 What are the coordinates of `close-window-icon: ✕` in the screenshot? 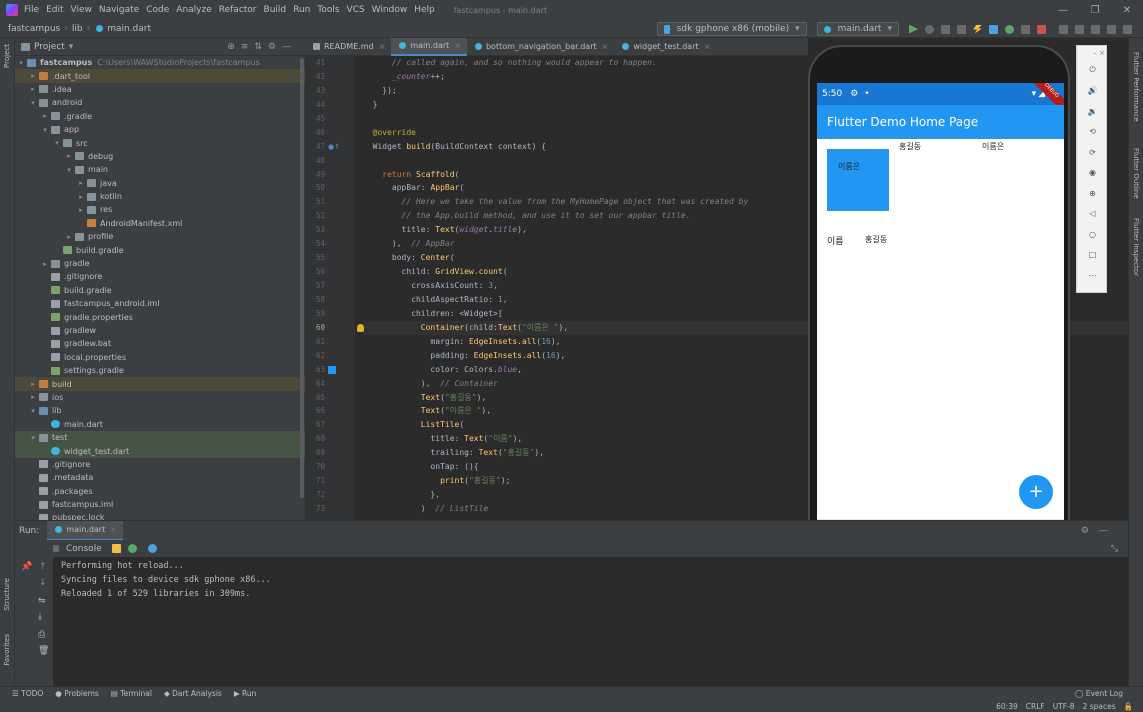 It's located at (1127, 10).